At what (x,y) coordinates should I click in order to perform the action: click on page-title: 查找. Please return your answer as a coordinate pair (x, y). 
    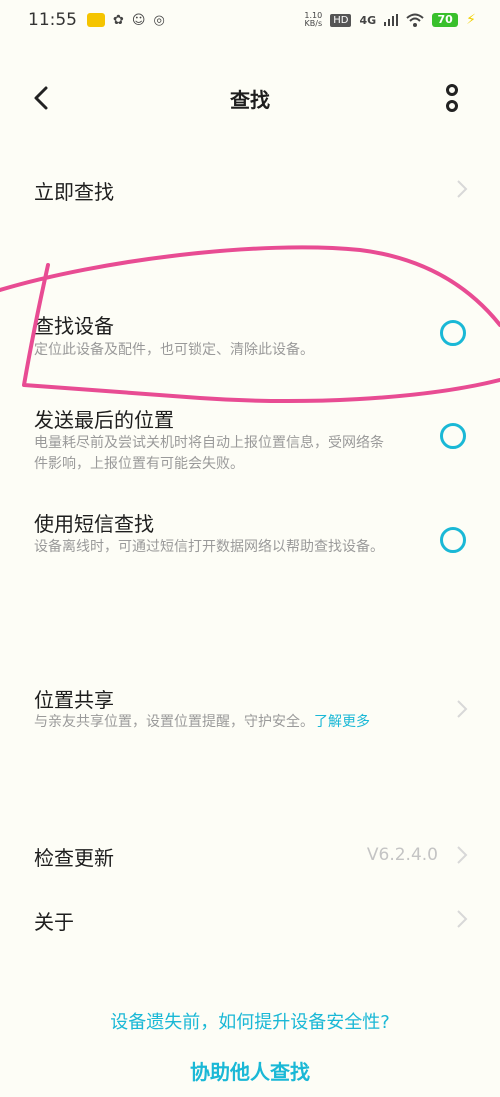
    Looking at the image, I should click on (250, 100).